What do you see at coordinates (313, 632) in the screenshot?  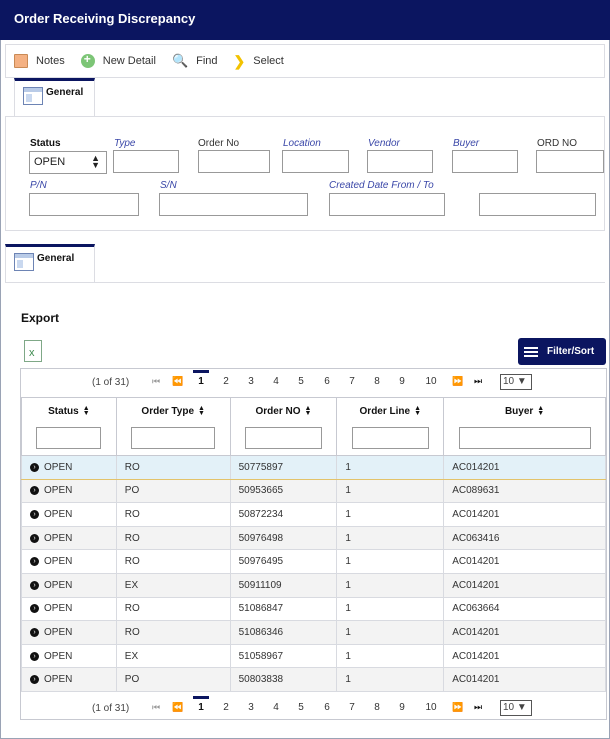 I see `table-row: › OPEN RO 51086346 1 AC014201` at bounding box center [313, 632].